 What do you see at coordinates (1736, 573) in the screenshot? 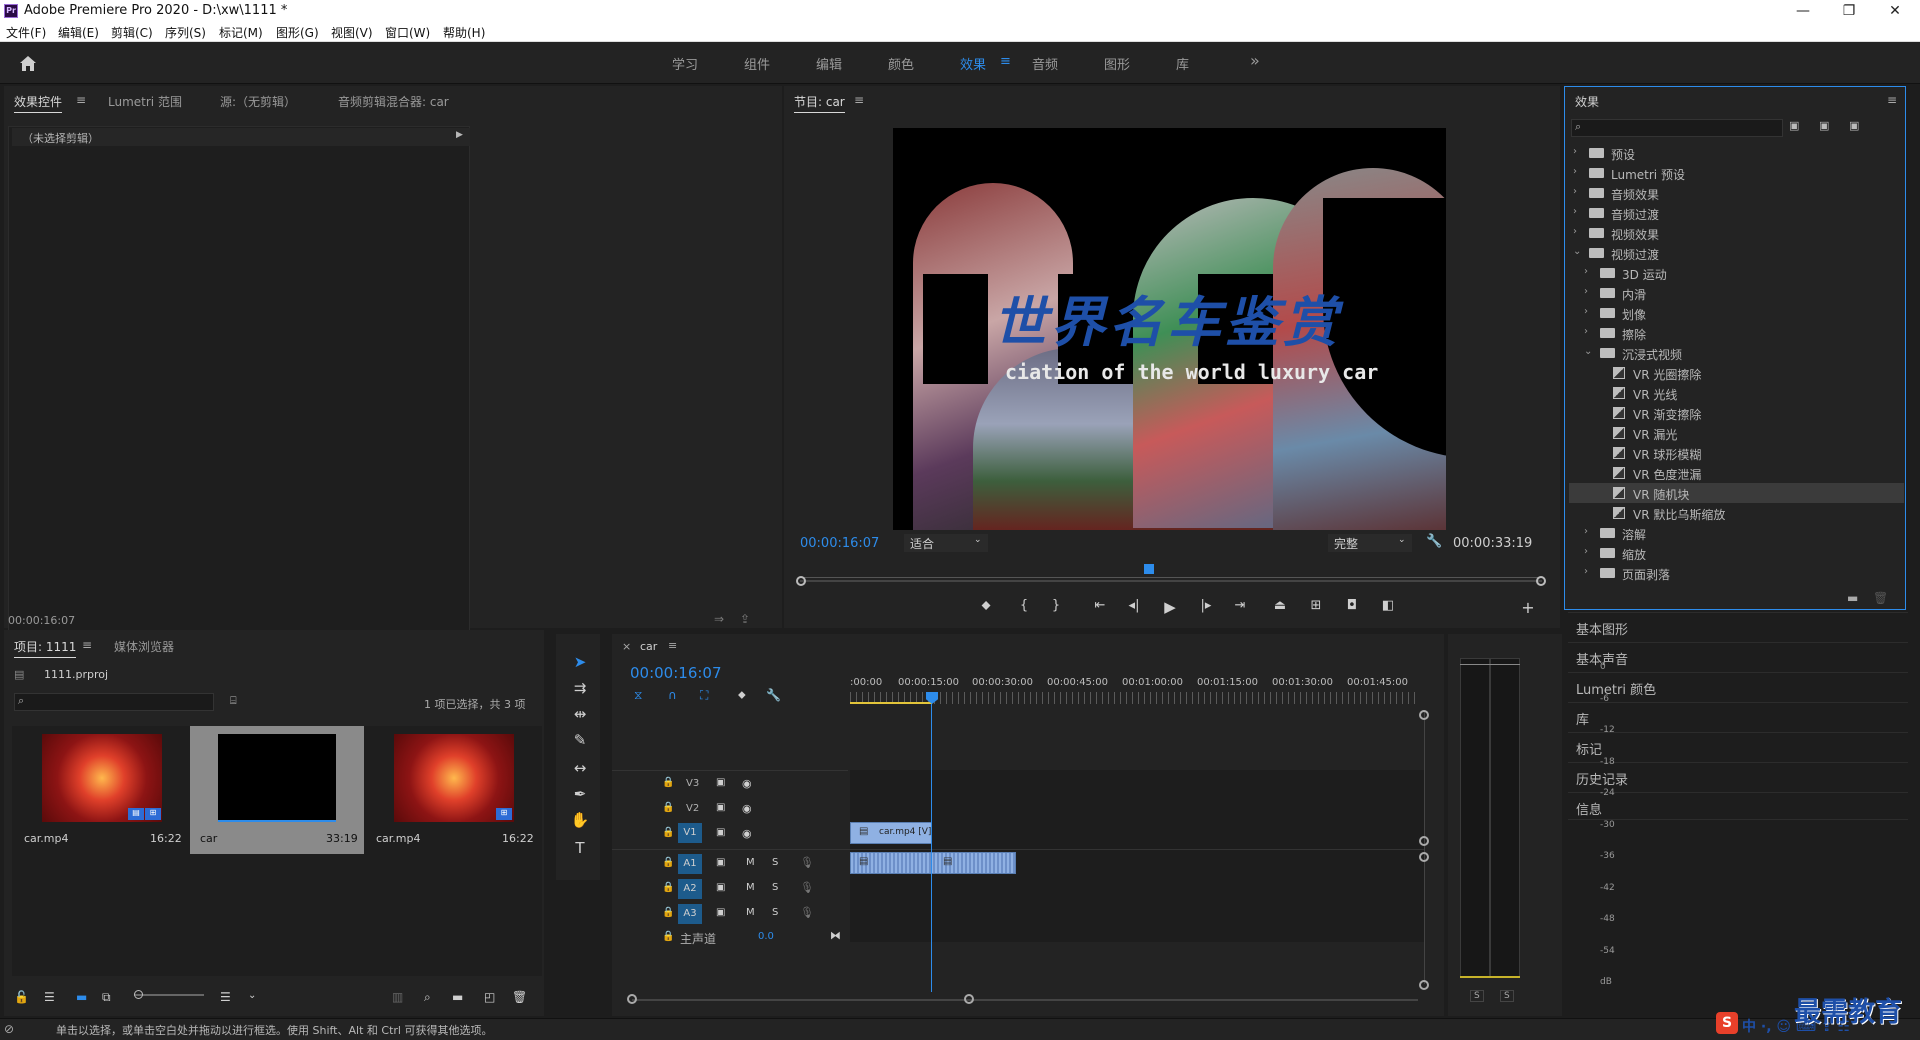
I see `effects-tree-item: › 页面剥落` at bounding box center [1736, 573].